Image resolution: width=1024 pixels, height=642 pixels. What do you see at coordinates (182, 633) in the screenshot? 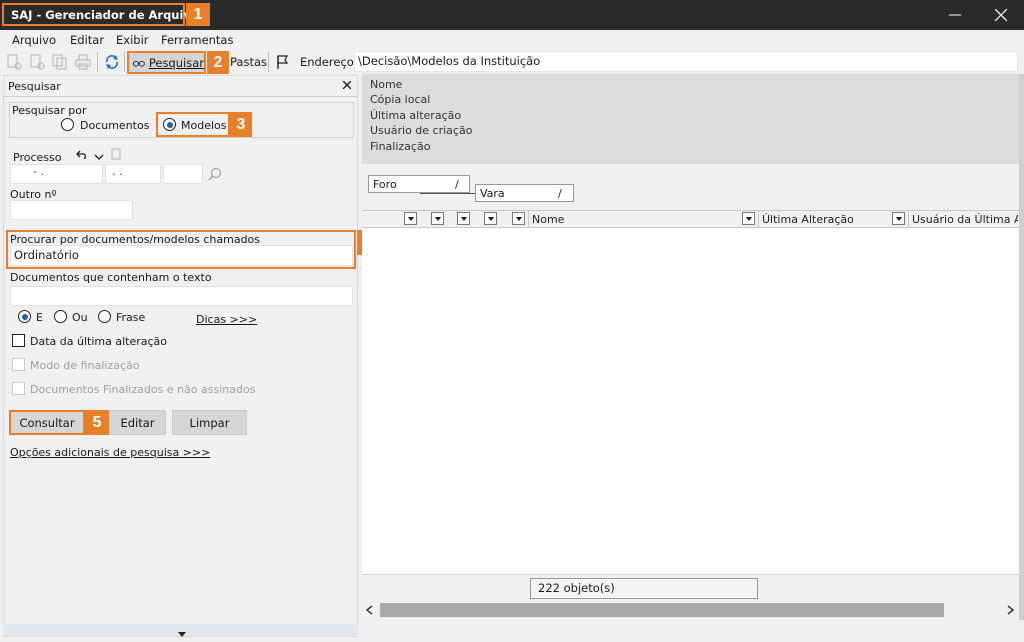
I see `scroll-down-icon` at bounding box center [182, 633].